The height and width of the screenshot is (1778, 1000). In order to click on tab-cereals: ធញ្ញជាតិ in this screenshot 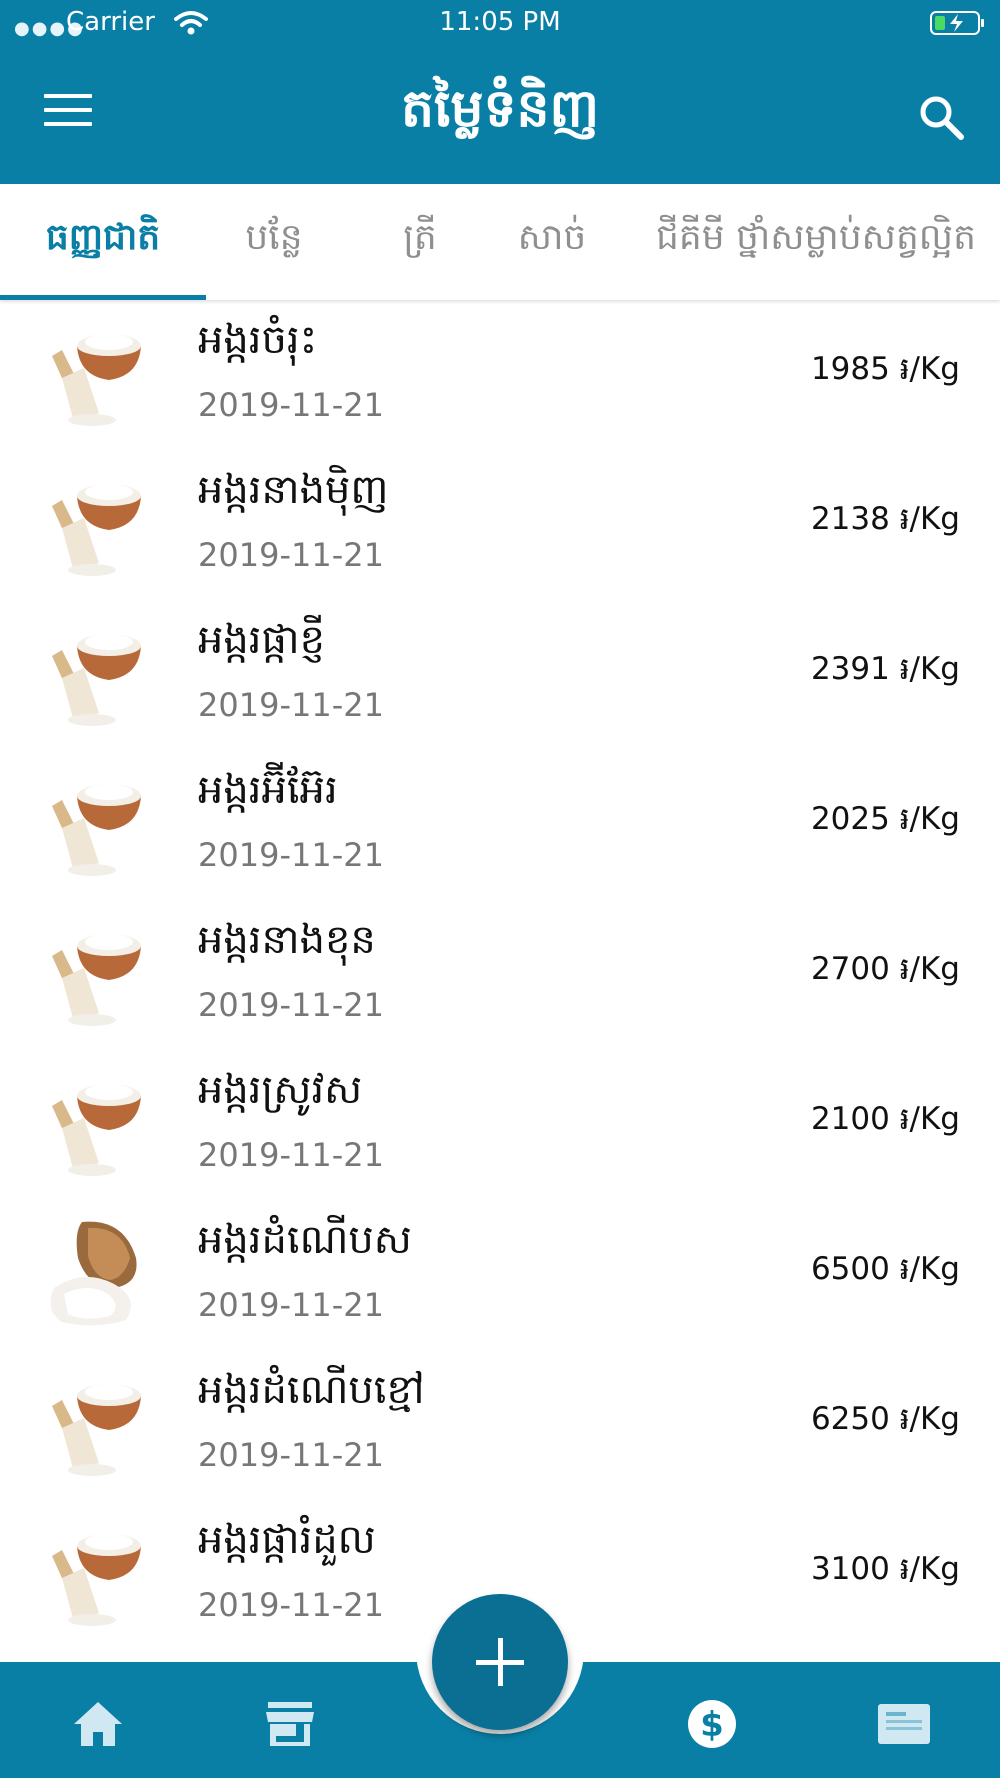, I will do `click(103, 242)`.